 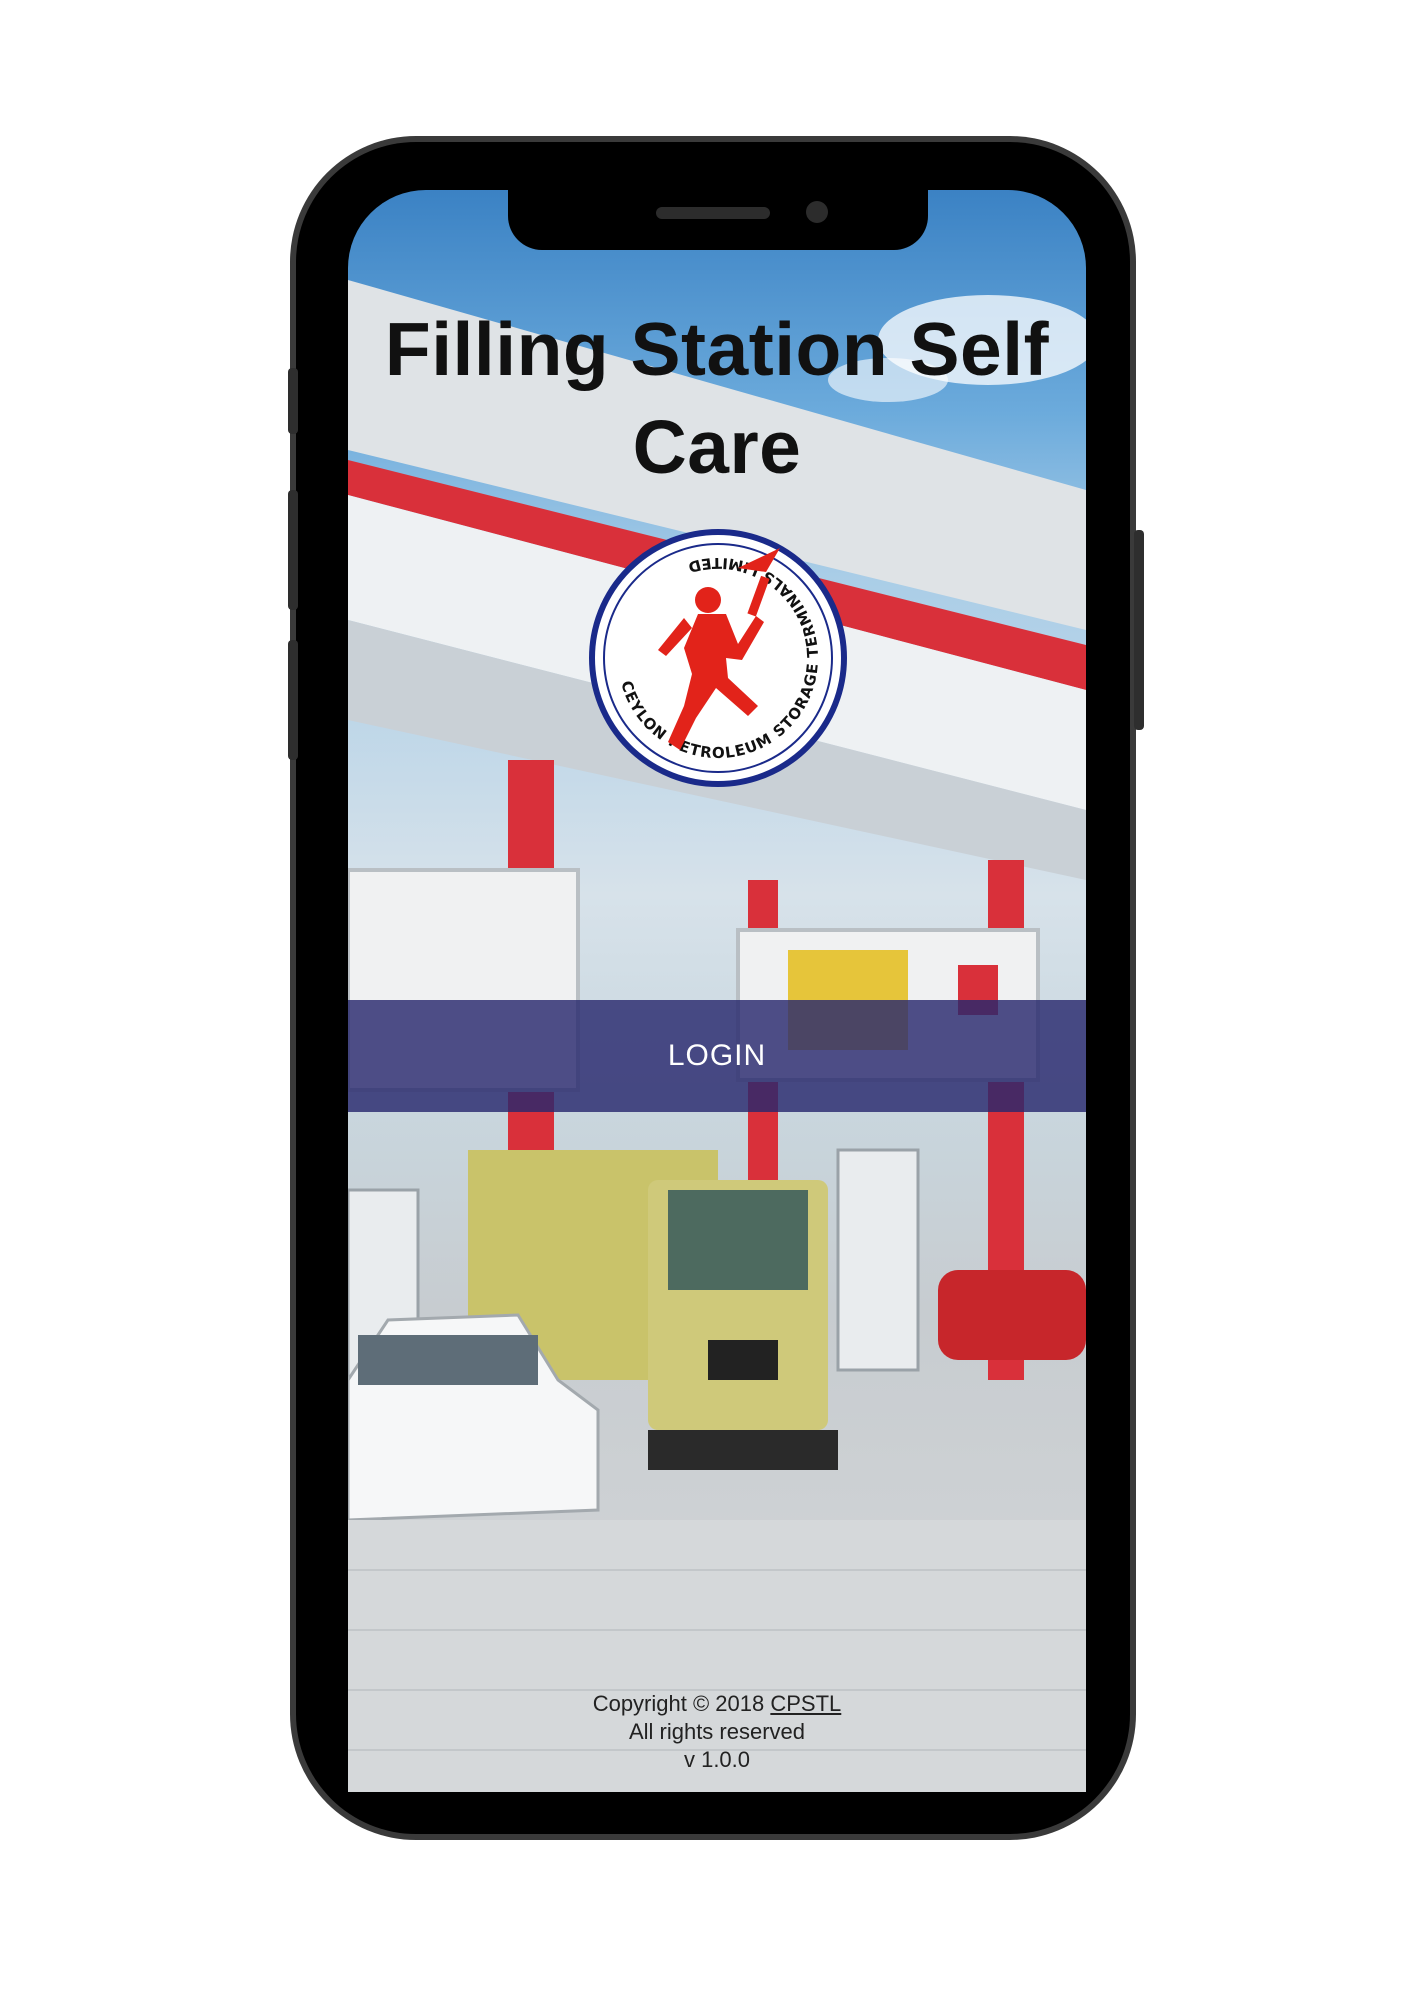 I want to click on rights-text: All rights reserved, so click(x=717, y=1731).